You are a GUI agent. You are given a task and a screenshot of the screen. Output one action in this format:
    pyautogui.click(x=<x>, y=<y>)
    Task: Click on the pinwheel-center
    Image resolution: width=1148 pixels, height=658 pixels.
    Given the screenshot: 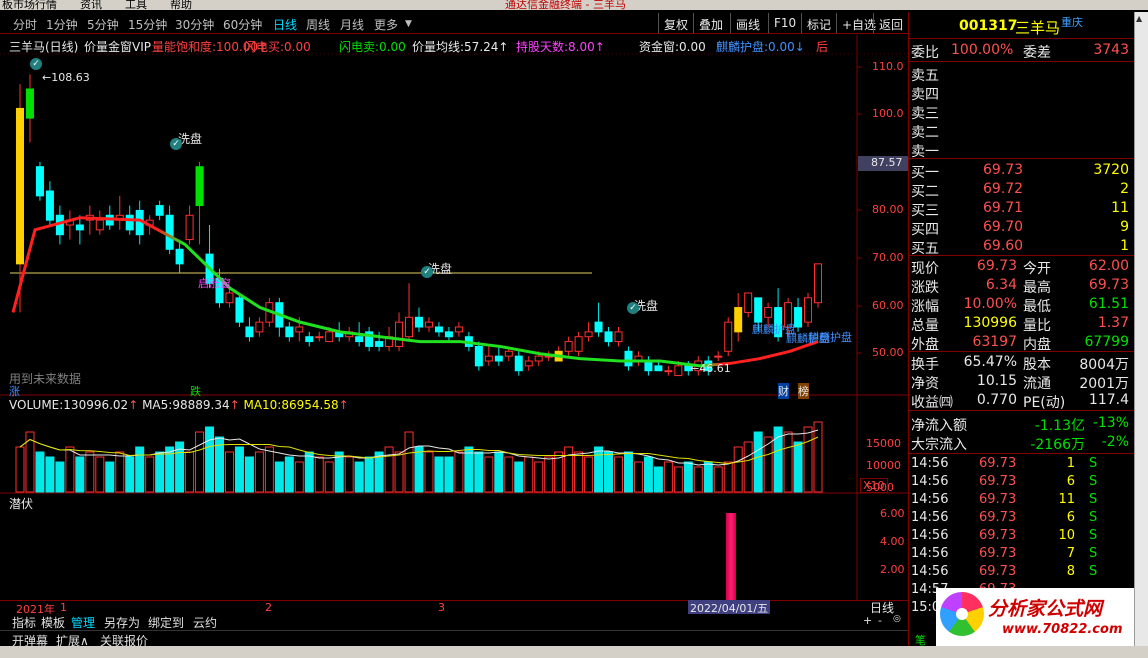 What is the action you would take?
    pyautogui.click(x=962, y=614)
    